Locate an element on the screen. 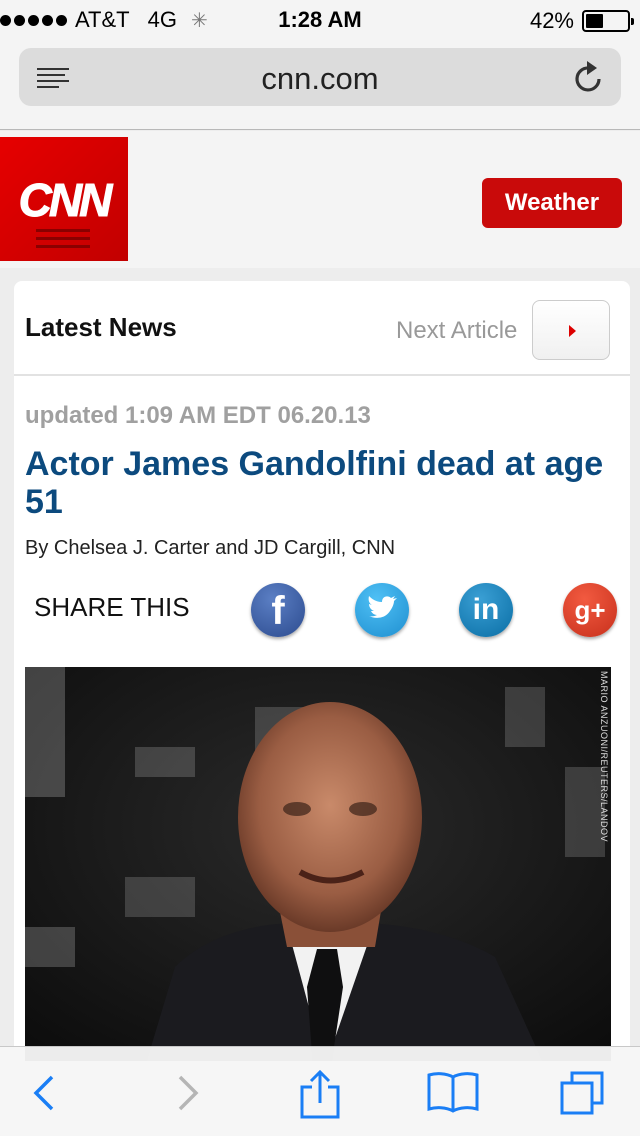  photo-credit: MARIO ANZUONI/REUTERS/LANDOV is located at coordinates (604, 757).